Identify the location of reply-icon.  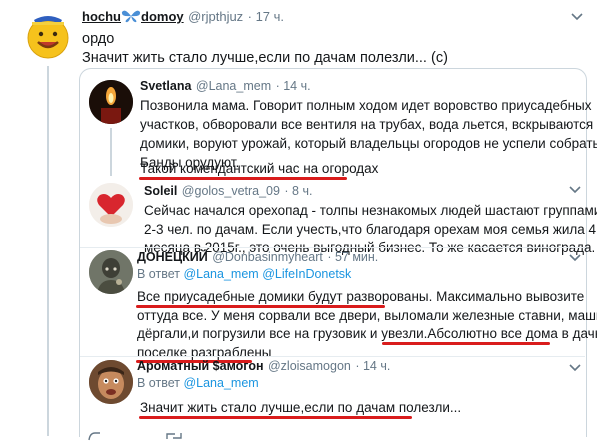
(95, 436).